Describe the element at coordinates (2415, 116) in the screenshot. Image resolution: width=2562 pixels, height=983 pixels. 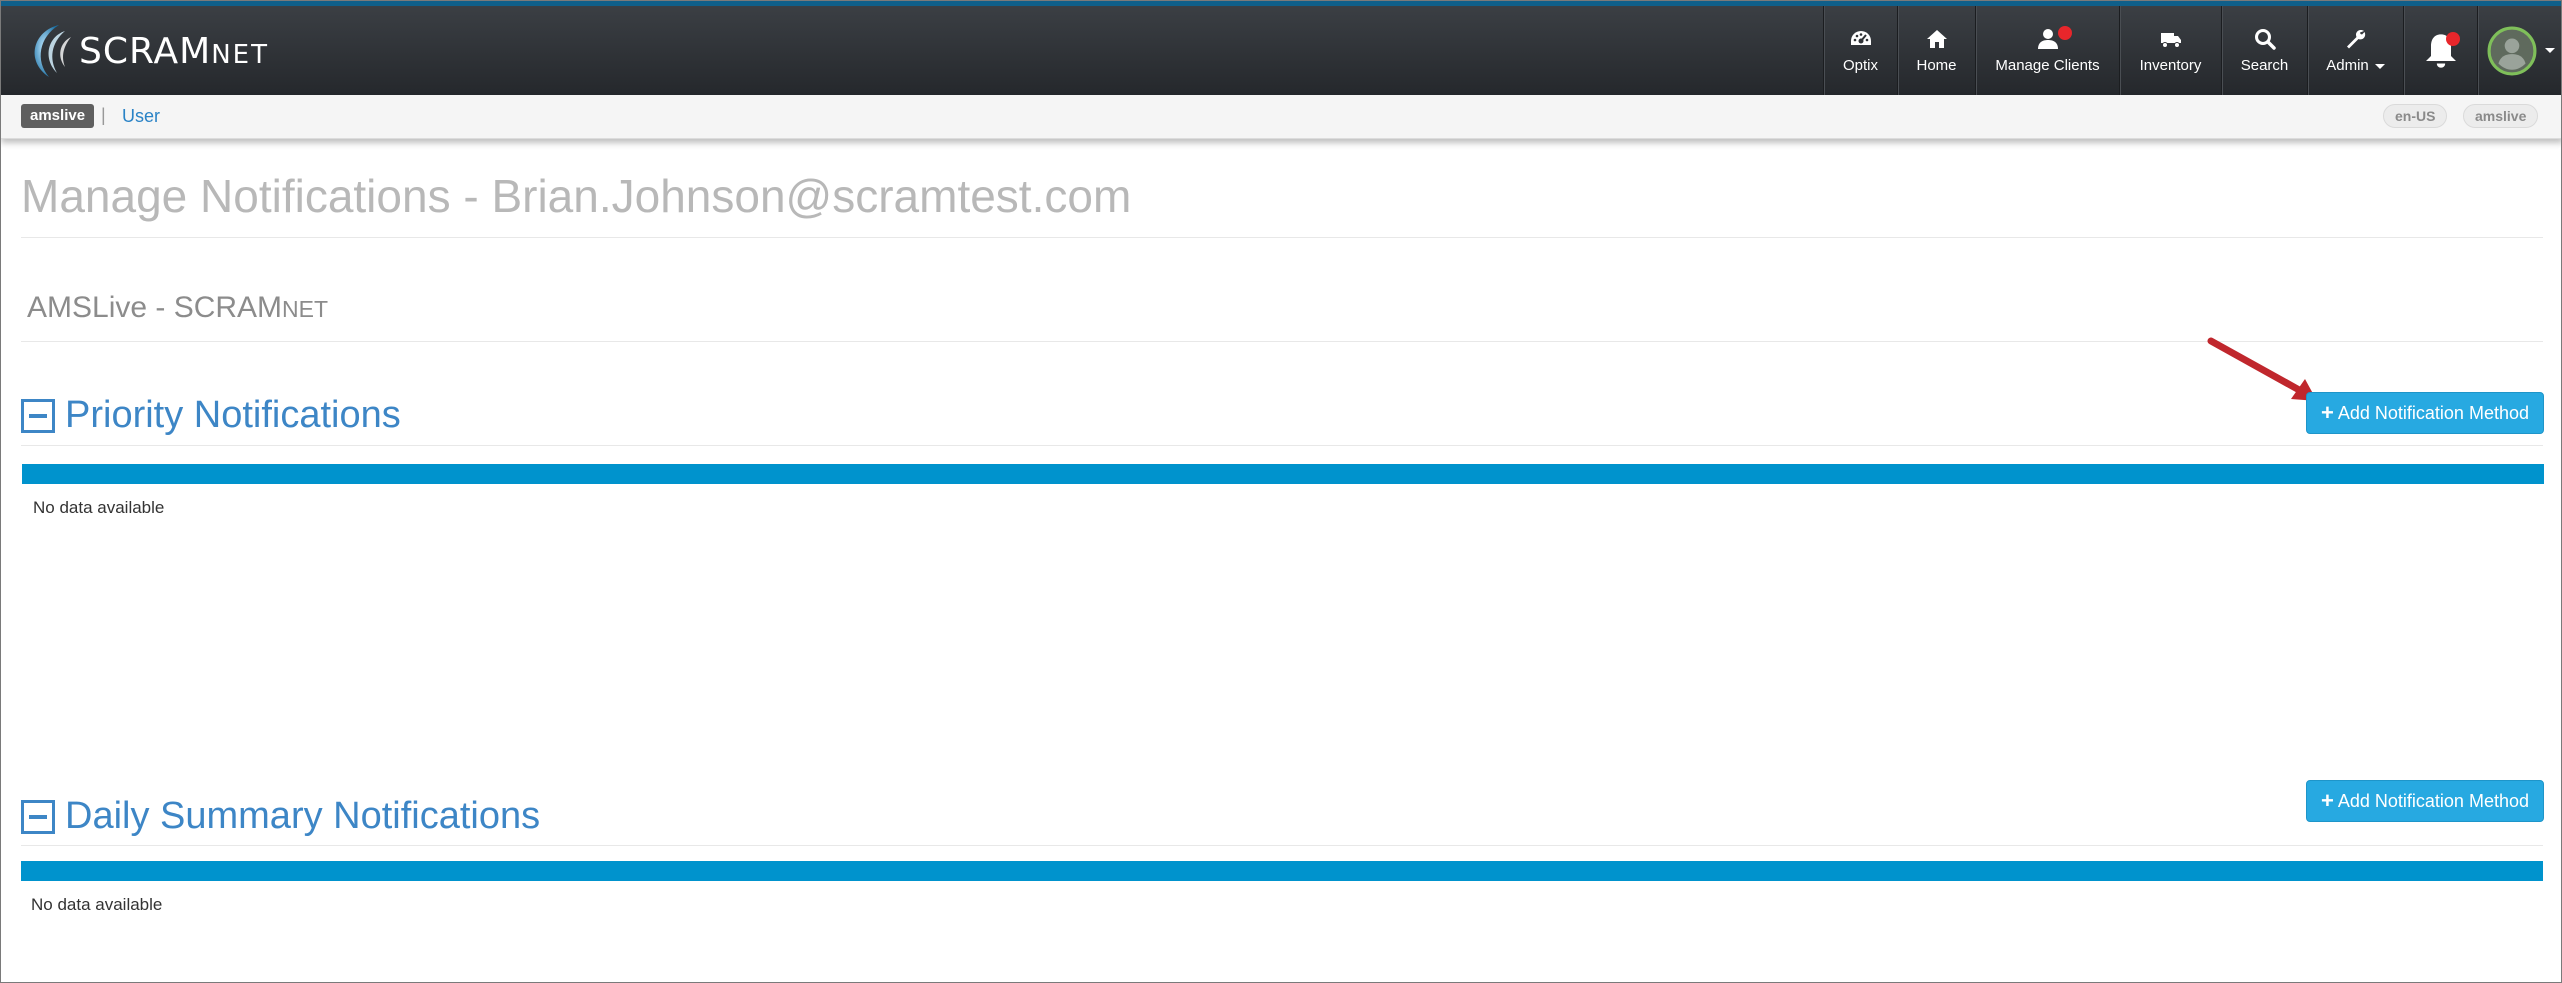
I see `locale-badge: en-US` at that location.